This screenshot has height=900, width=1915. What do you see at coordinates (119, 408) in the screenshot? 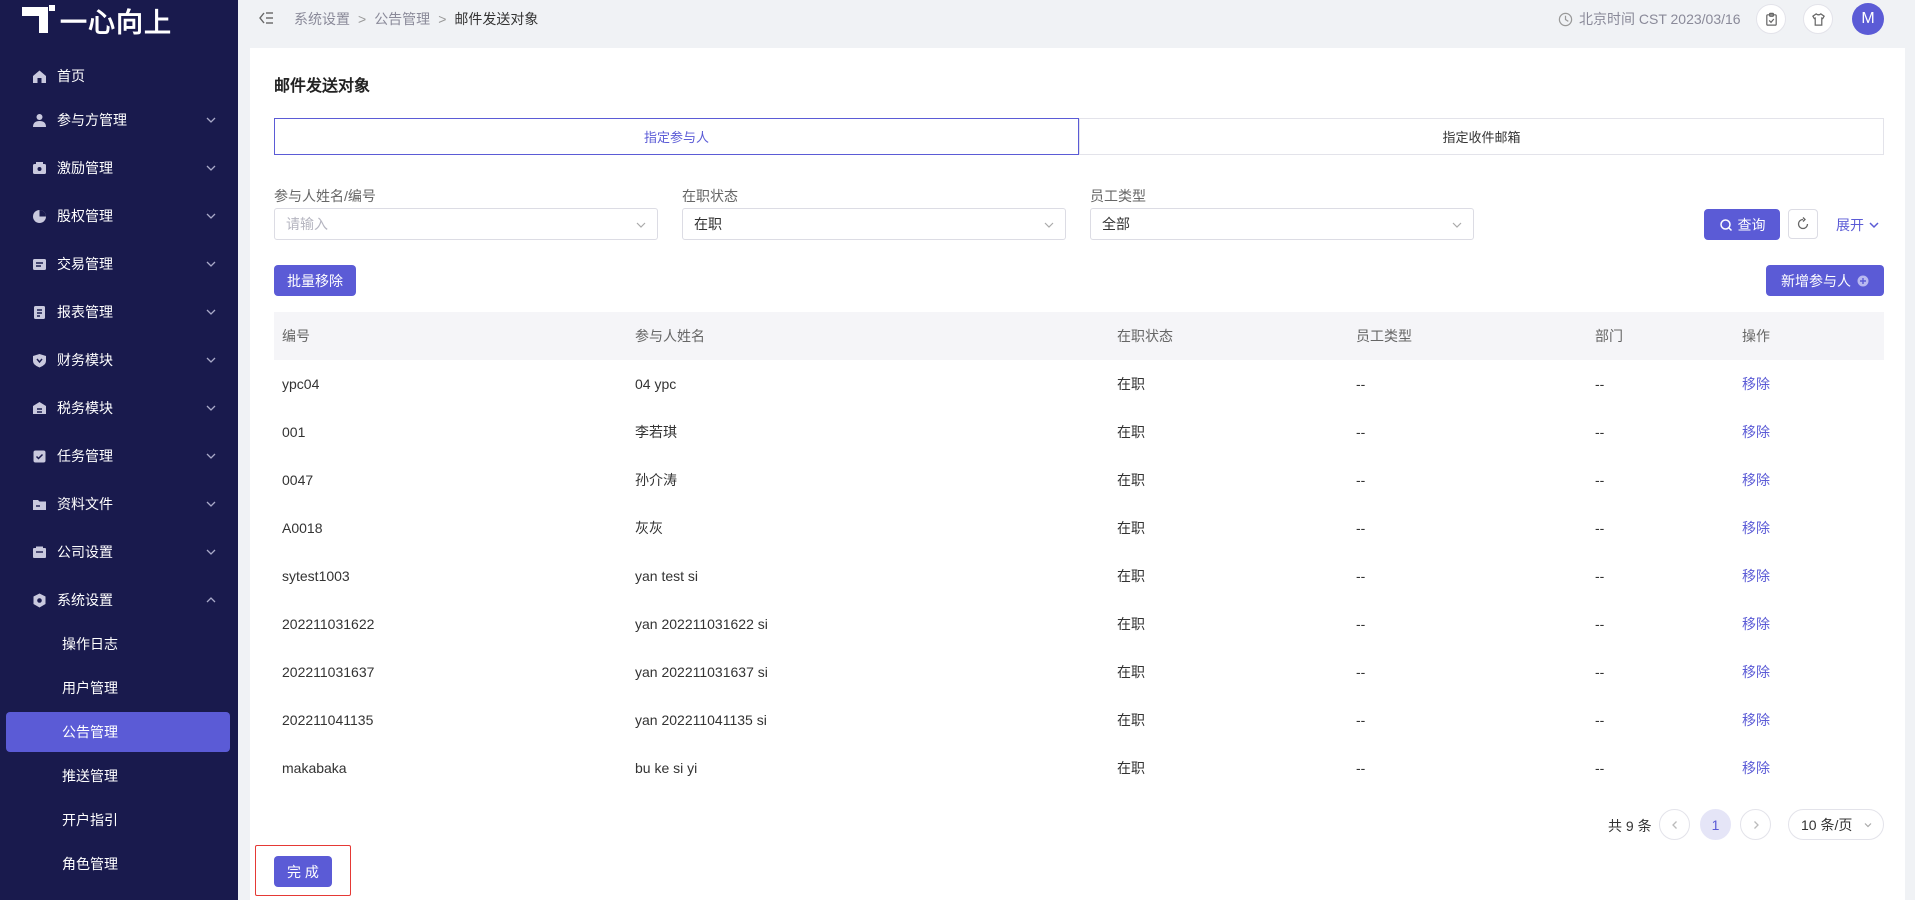
I see `sidebar-item-7: 税务模块` at bounding box center [119, 408].